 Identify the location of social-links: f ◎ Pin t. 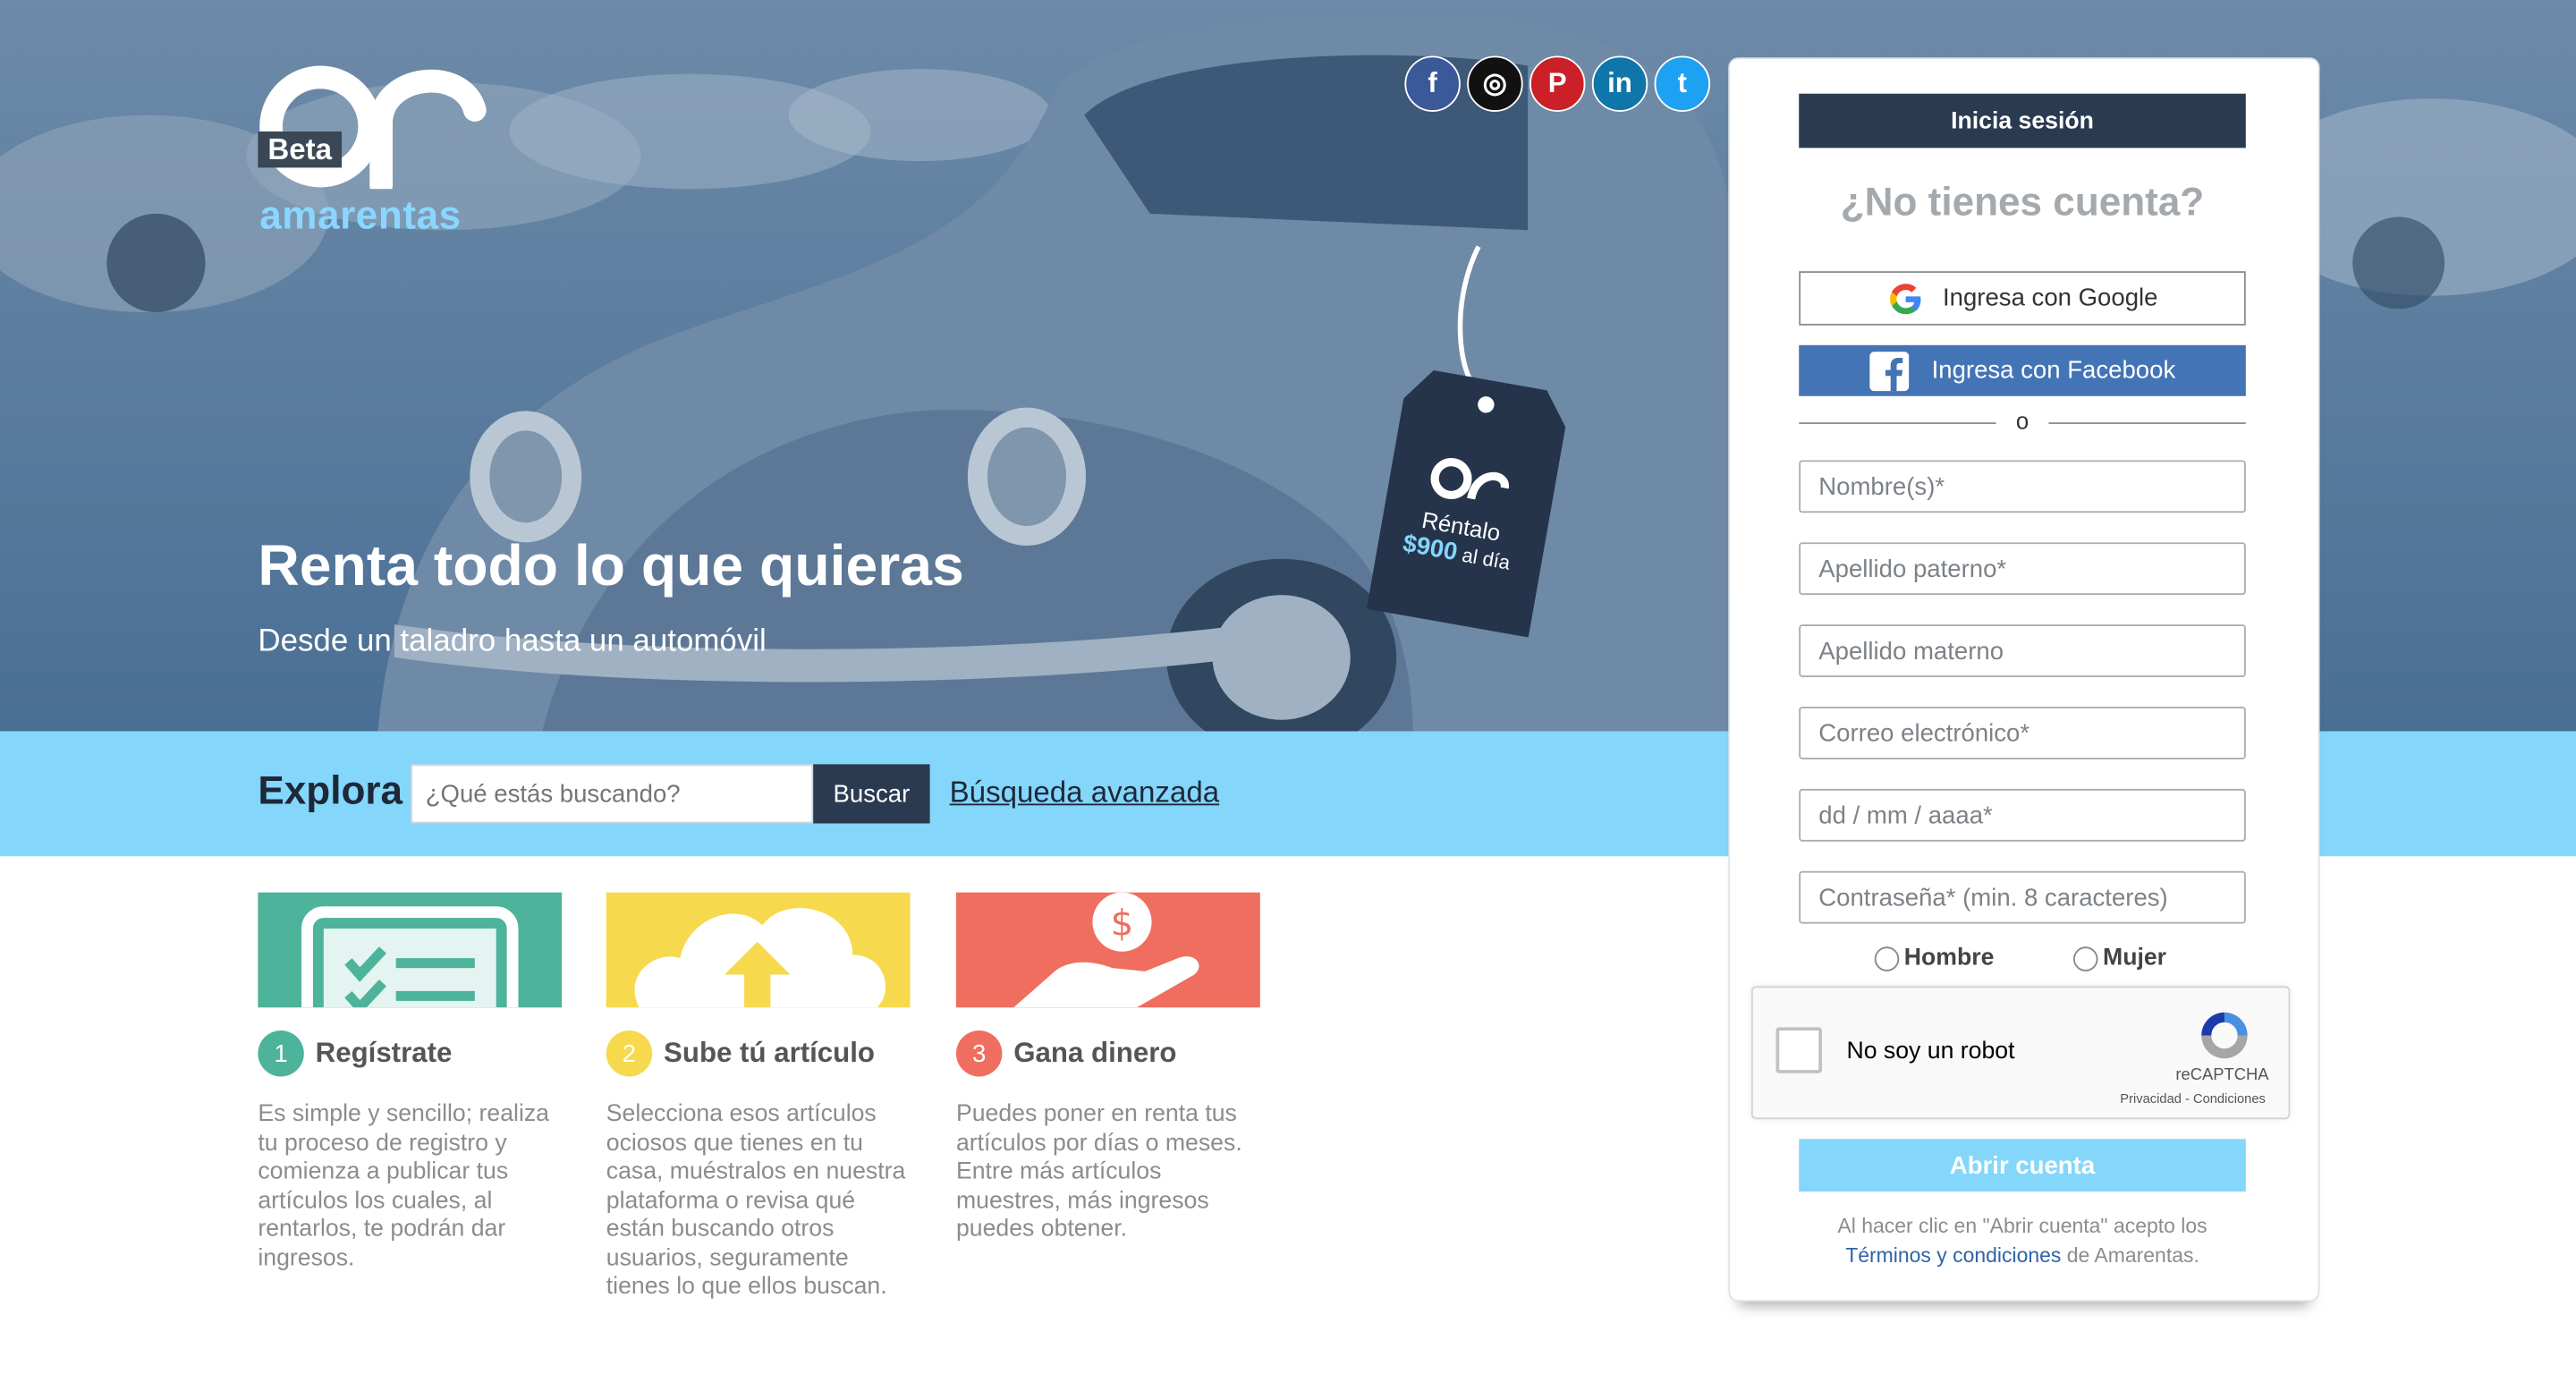
(1557, 83).